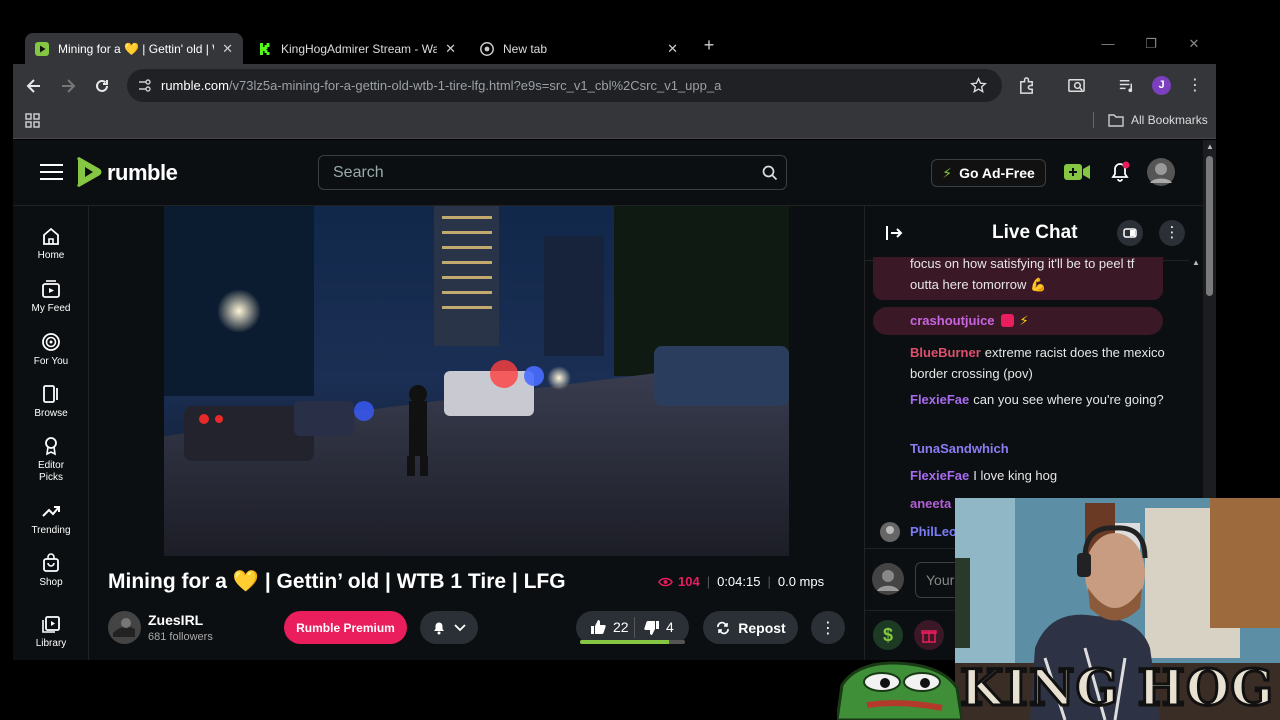 This screenshot has width=1280, height=720. Describe the element at coordinates (1161, 85) in the screenshot. I see `profile-avatar: J` at that location.